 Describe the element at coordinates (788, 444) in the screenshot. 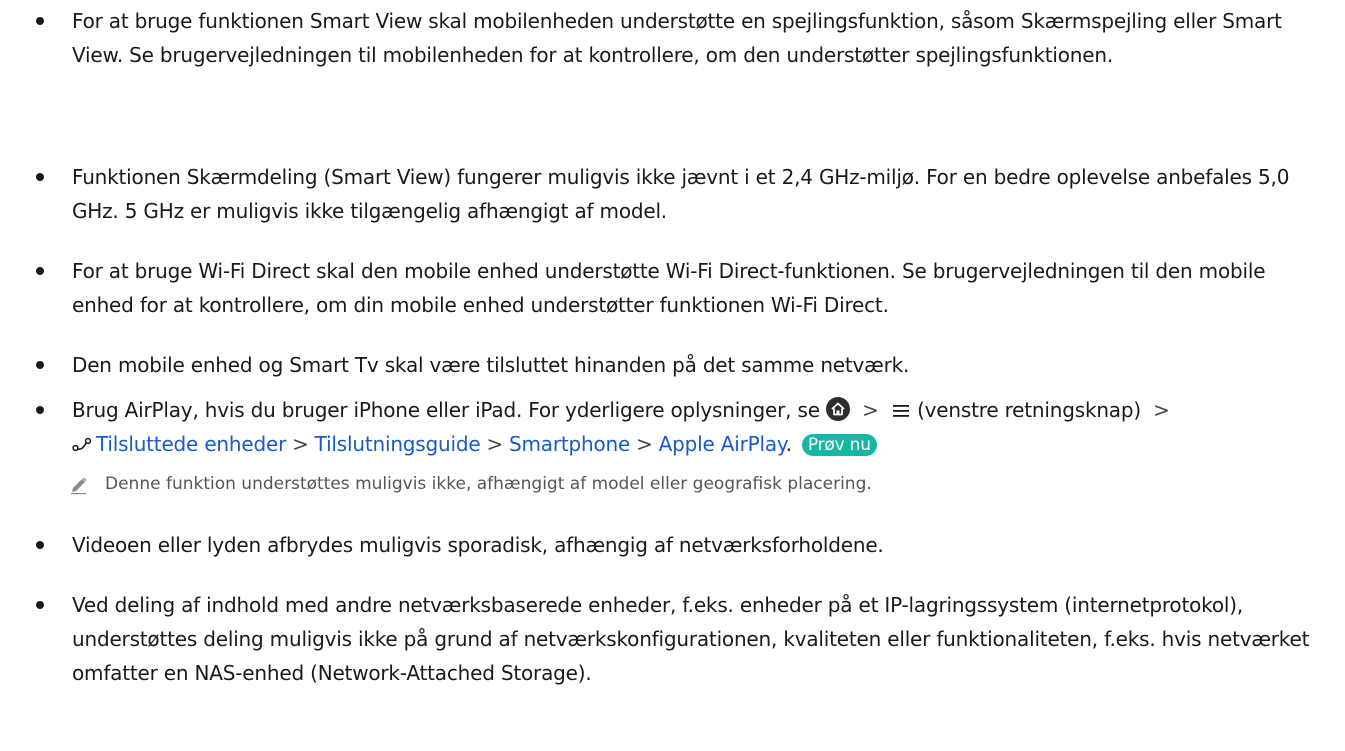

I see `path-period: .` at that location.